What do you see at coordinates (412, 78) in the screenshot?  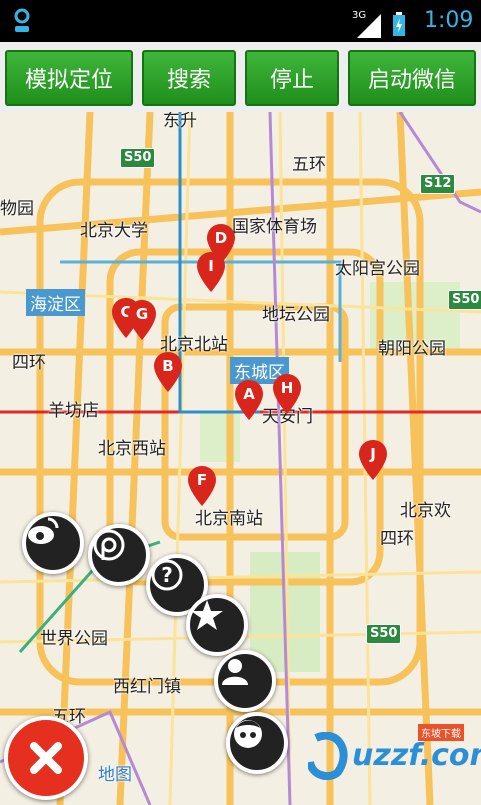 I see `launch-wechat-button: 启动微信` at bounding box center [412, 78].